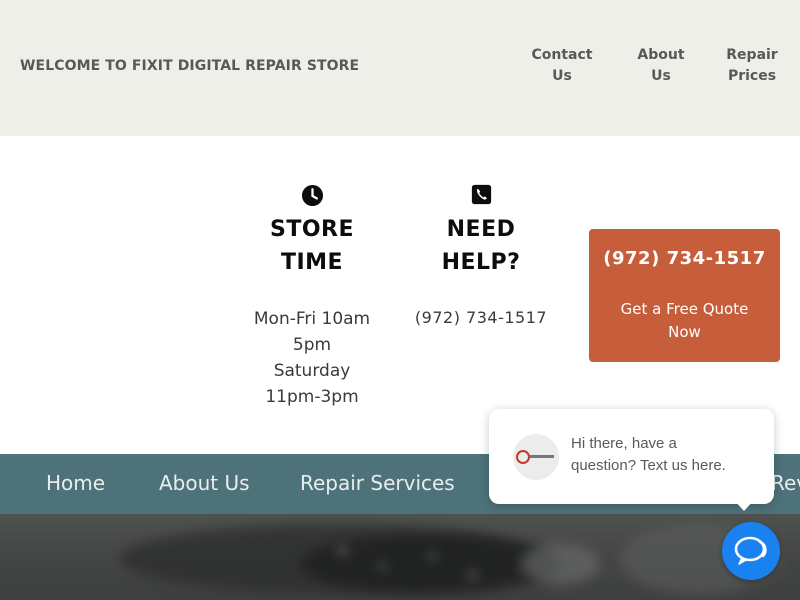  I want to click on nav-contact-us: Contact Us, so click(562, 66).